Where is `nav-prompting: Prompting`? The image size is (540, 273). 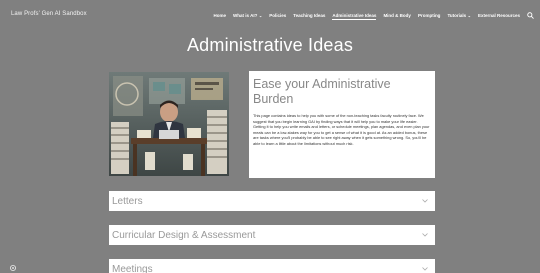
nav-prompting: Prompting is located at coordinates (429, 15).